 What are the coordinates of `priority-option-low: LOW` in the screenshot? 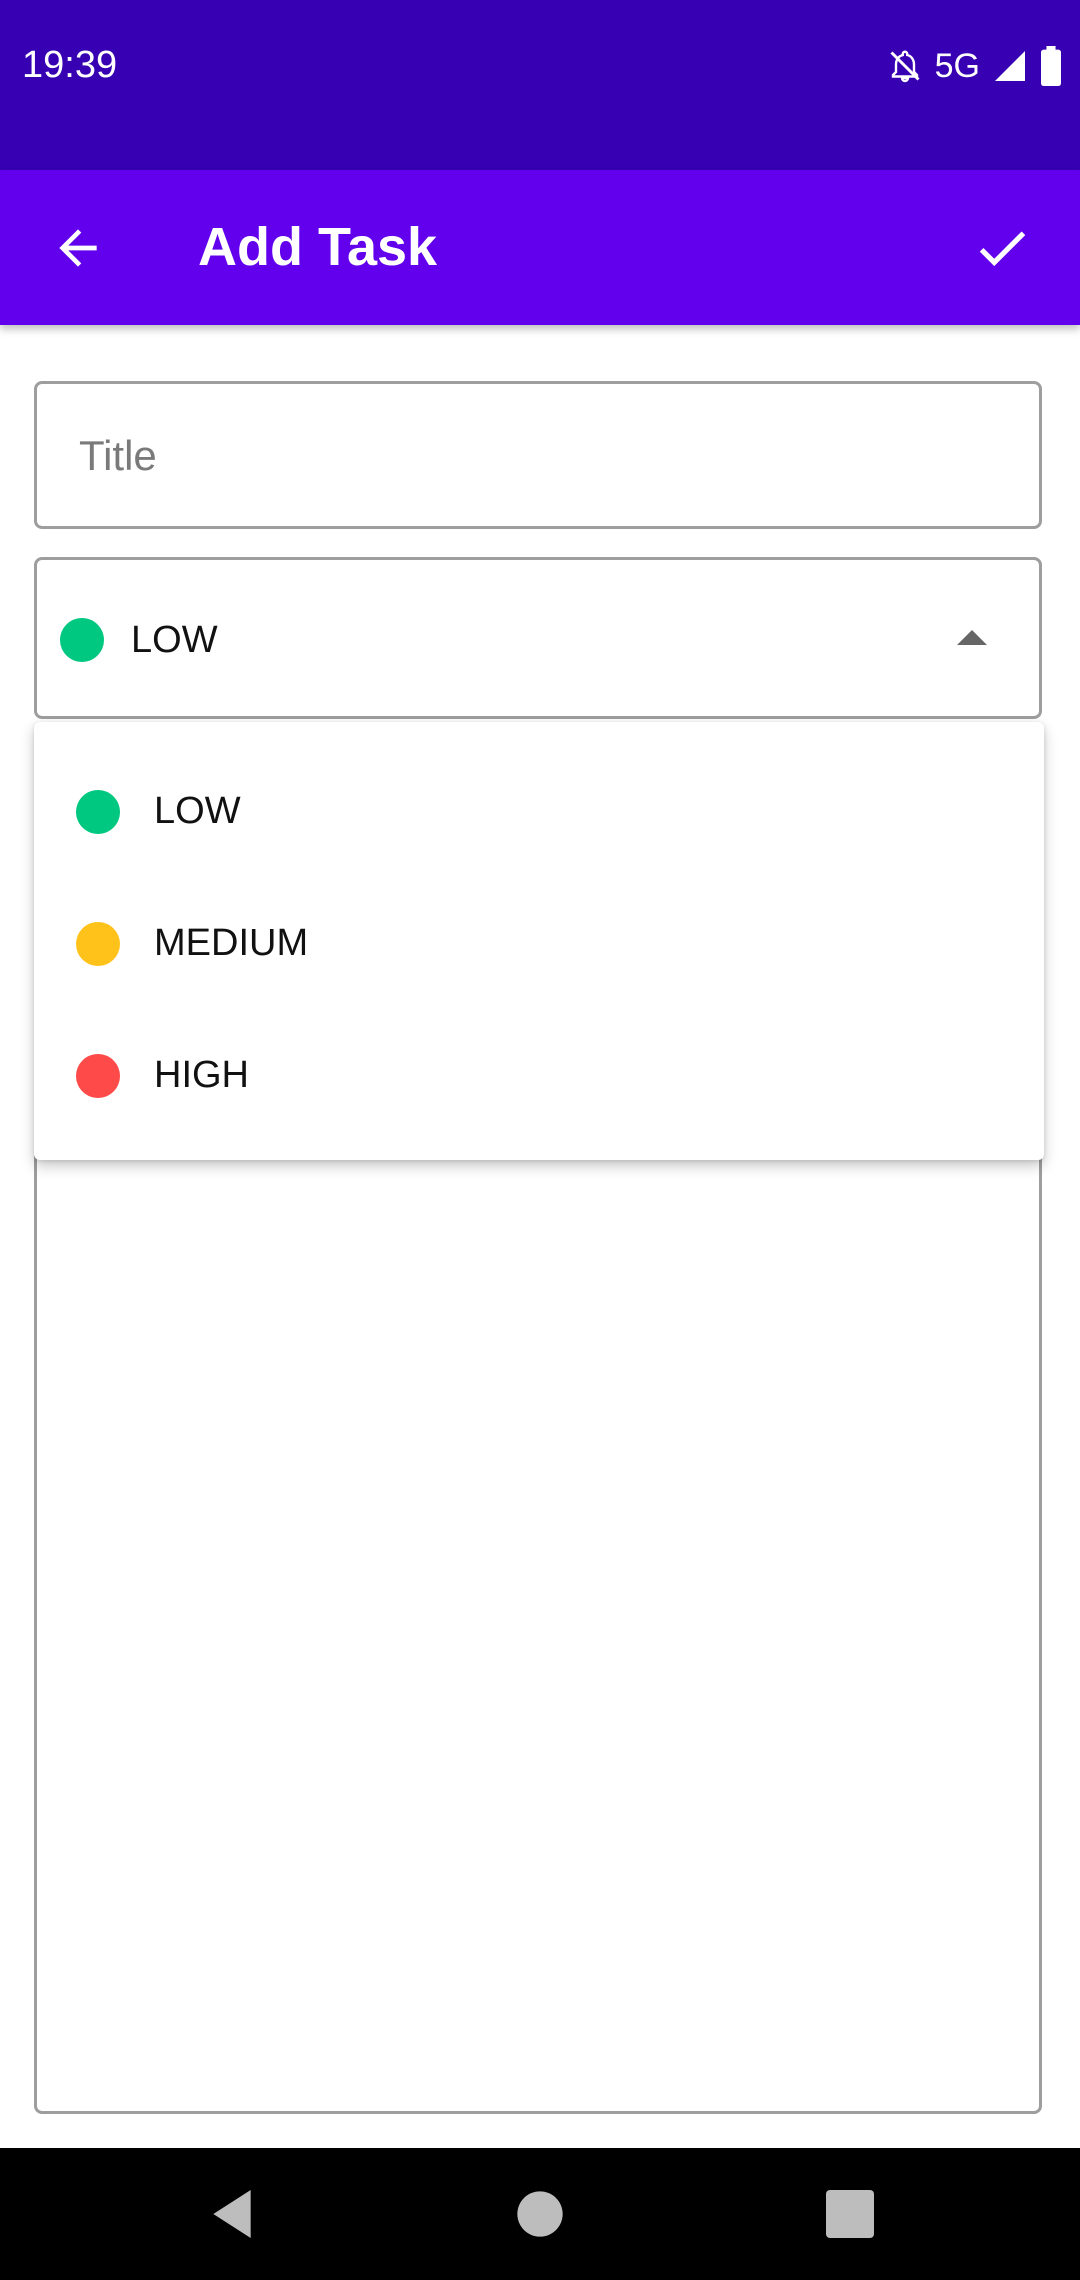 It's located at (539, 812).